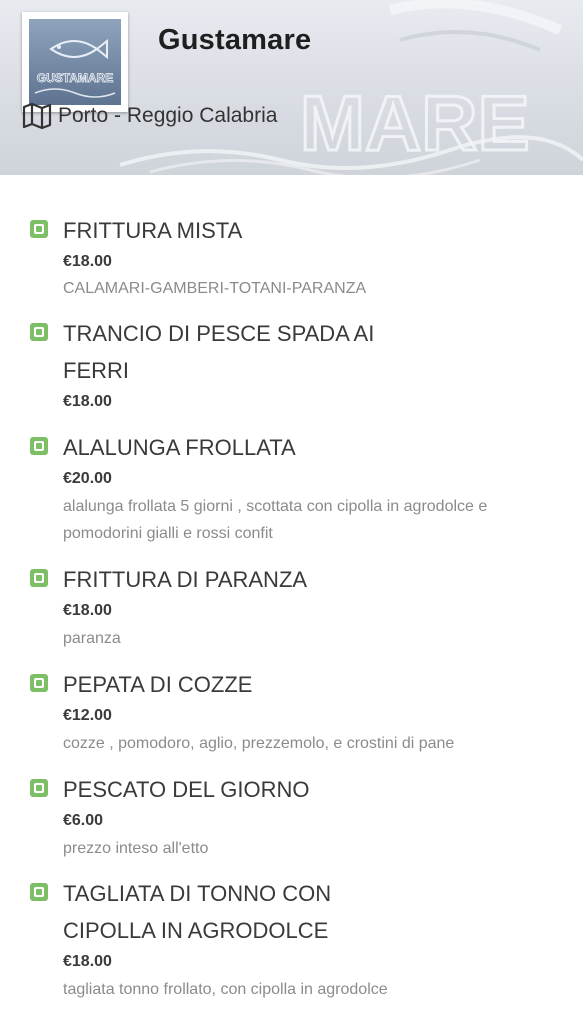 This screenshot has width=583, height=1024. Describe the element at coordinates (83, 820) in the screenshot. I see `menu-item-price: €6.00` at that location.